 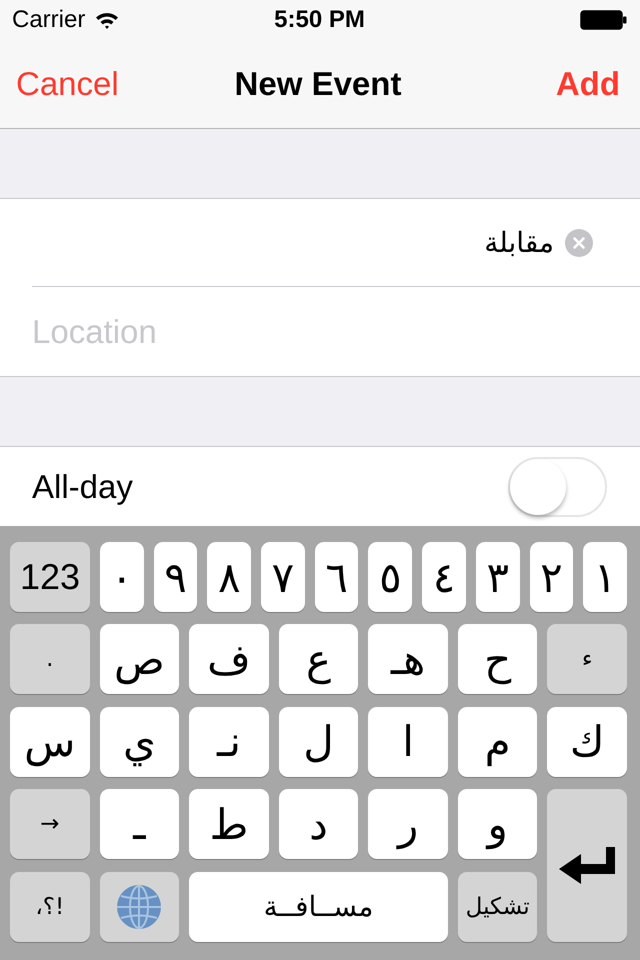 What do you see at coordinates (50, 907) in the screenshot?
I see `function-key: !؟،` at bounding box center [50, 907].